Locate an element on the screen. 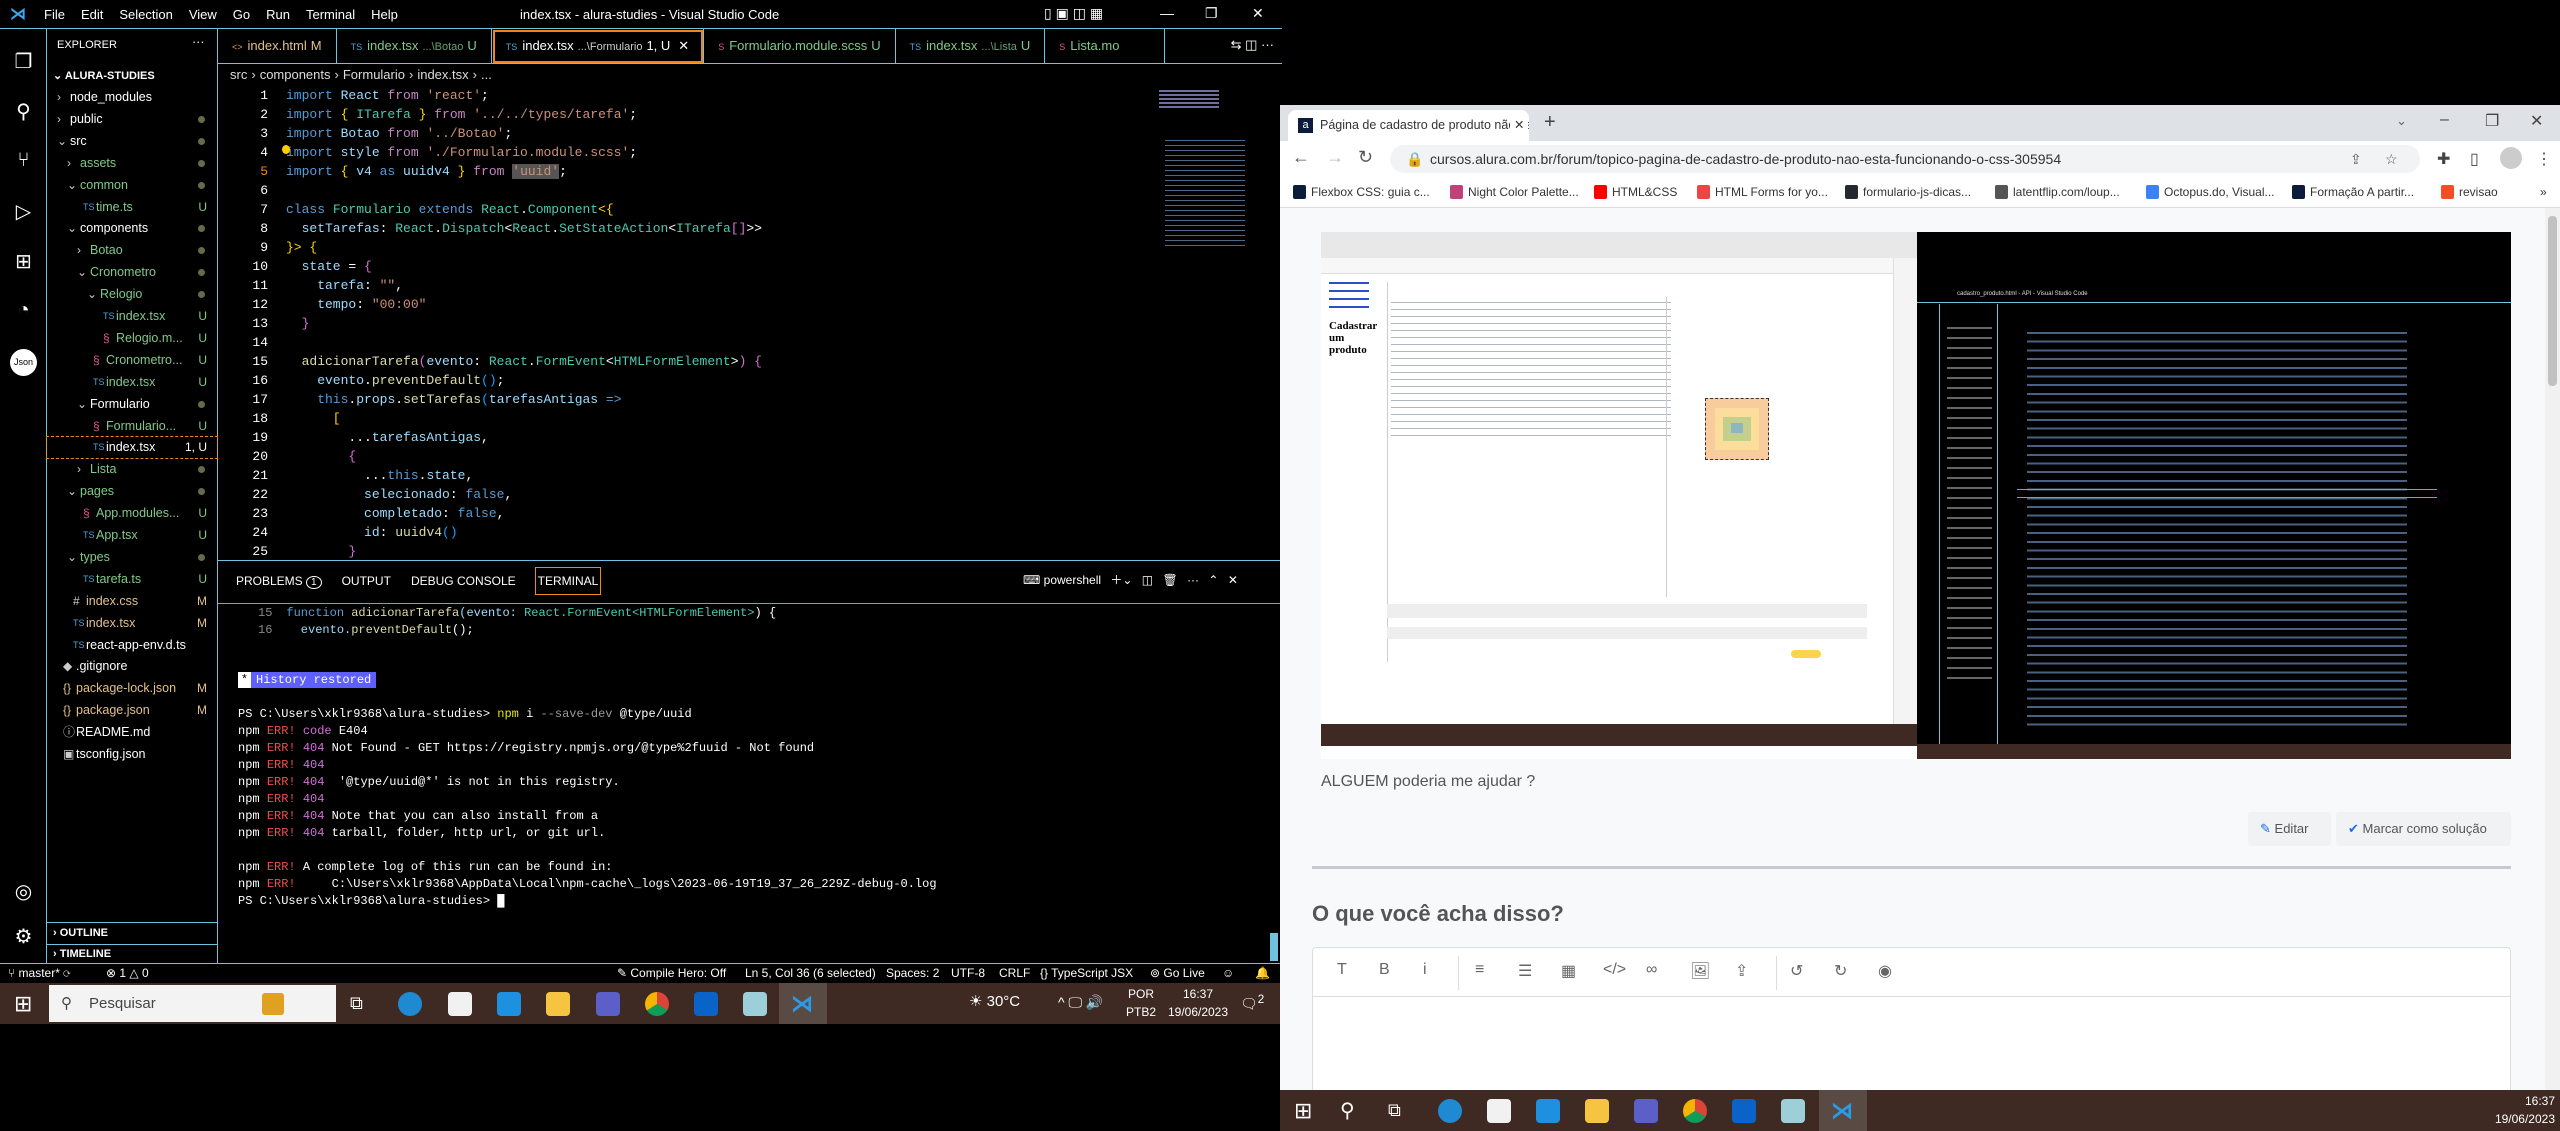  tree-item: TS index.tsx M is located at coordinates (132, 623).